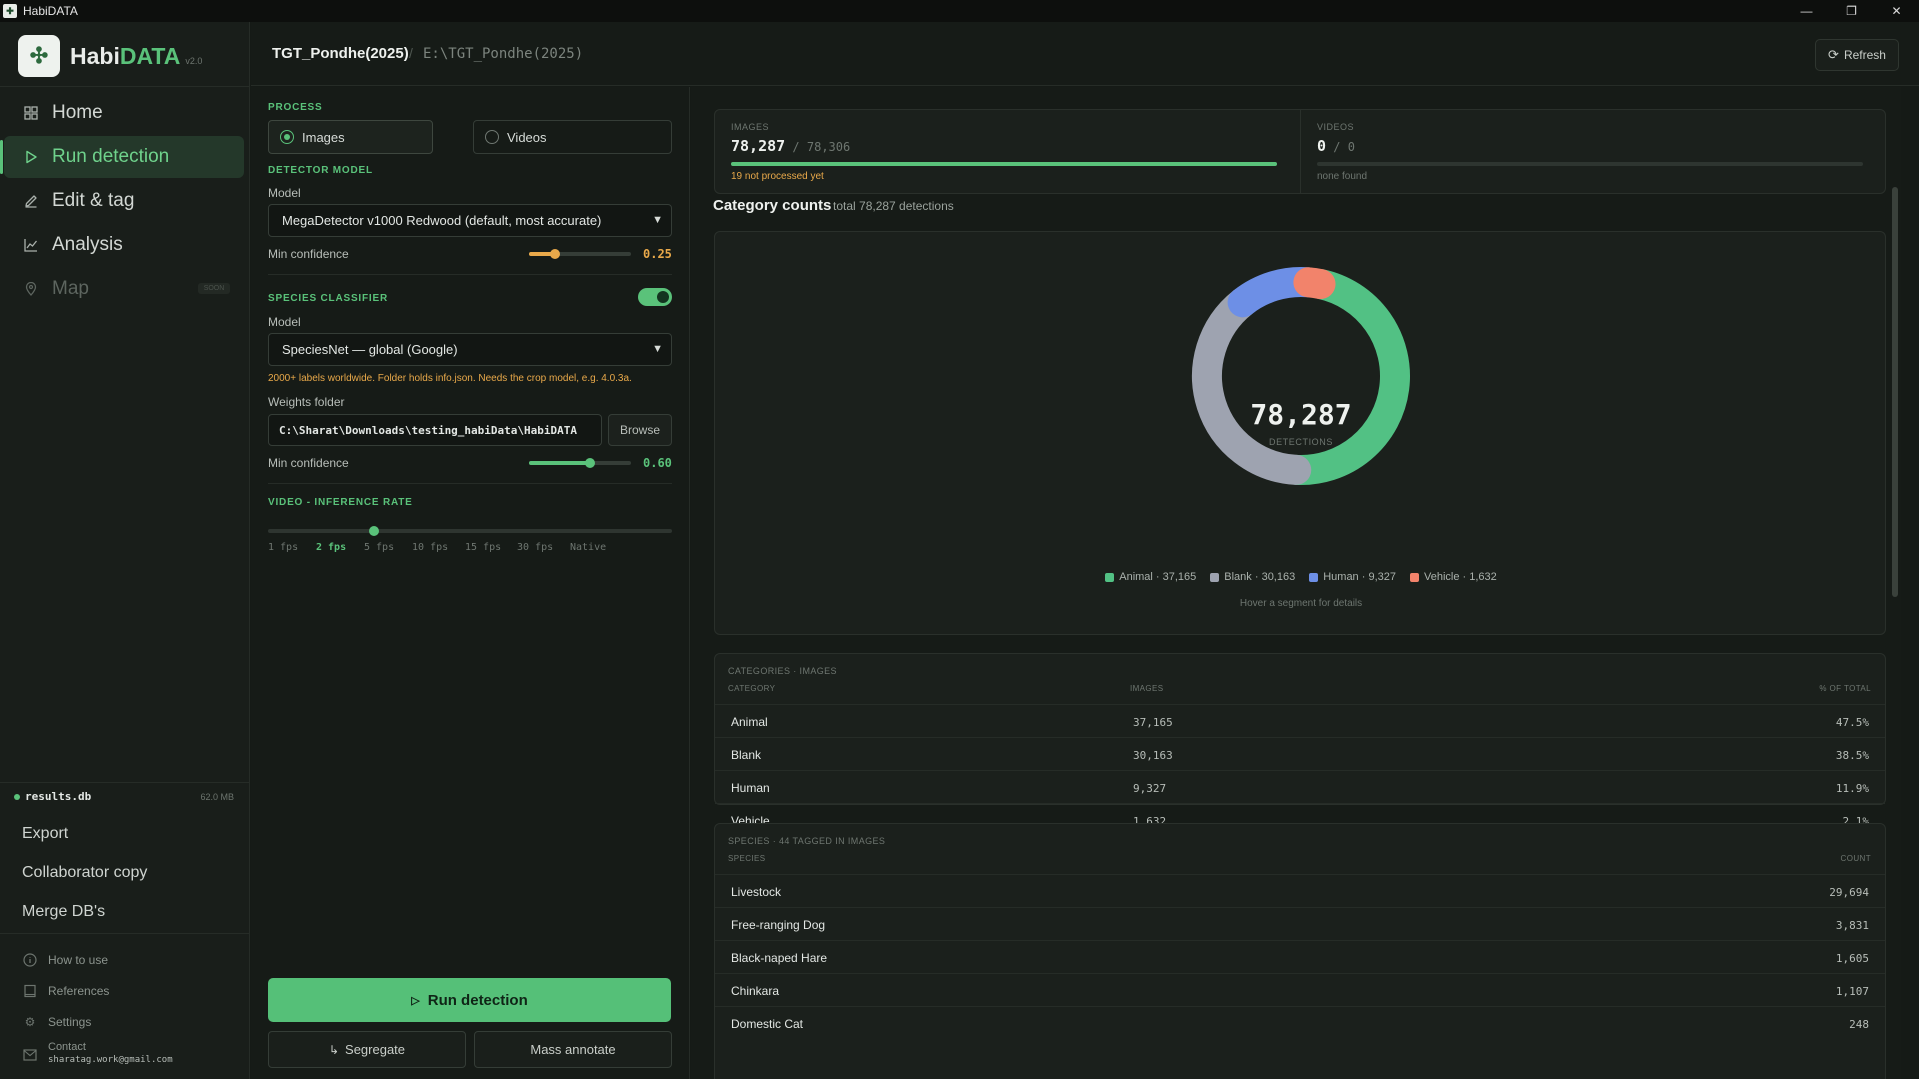 The width and height of the screenshot is (1919, 1079). Describe the element at coordinates (560, 463) in the screenshot. I see `slider-fill` at that location.